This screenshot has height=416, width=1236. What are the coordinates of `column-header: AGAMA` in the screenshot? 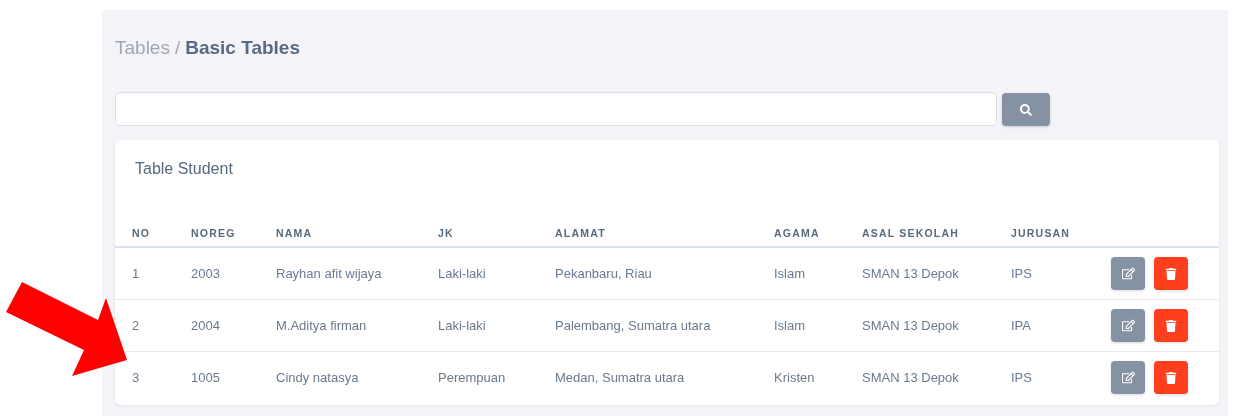 It's located at (797, 233).